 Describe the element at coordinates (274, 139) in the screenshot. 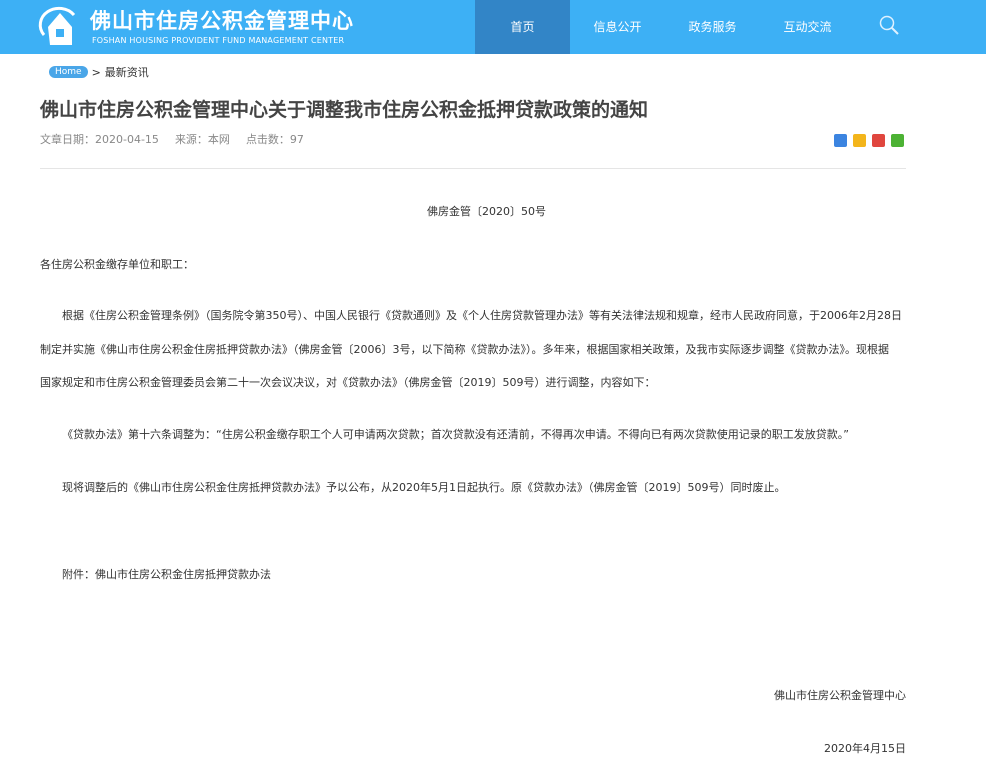

I see `article-clicks: 点击数：97` at that location.